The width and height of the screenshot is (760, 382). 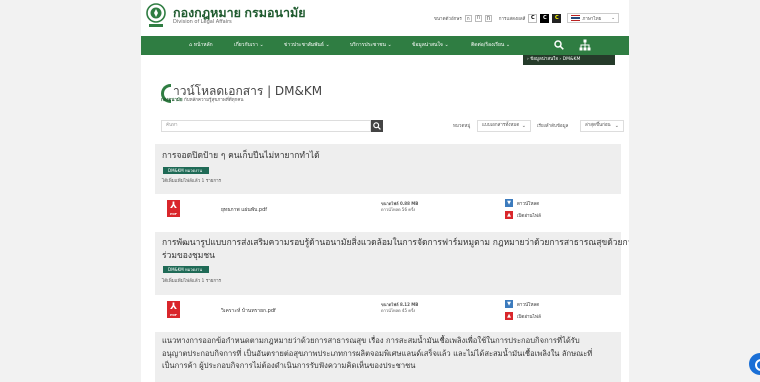 What do you see at coordinates (202, 22) in the screenshot?
I see `site-subtitle: Division of Legal Affairs` at bounding box center [202, 22].